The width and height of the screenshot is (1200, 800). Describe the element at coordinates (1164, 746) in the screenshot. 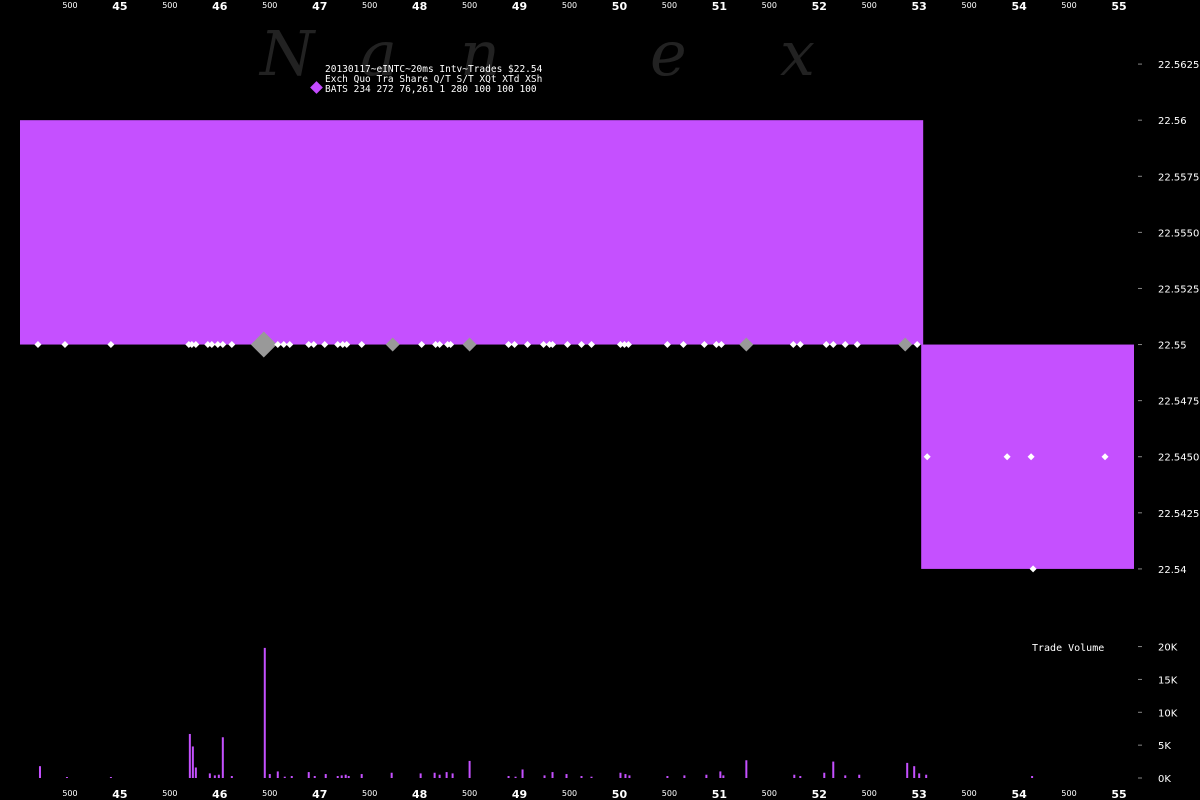

I see `volume-tick-label: 5K` at that location.